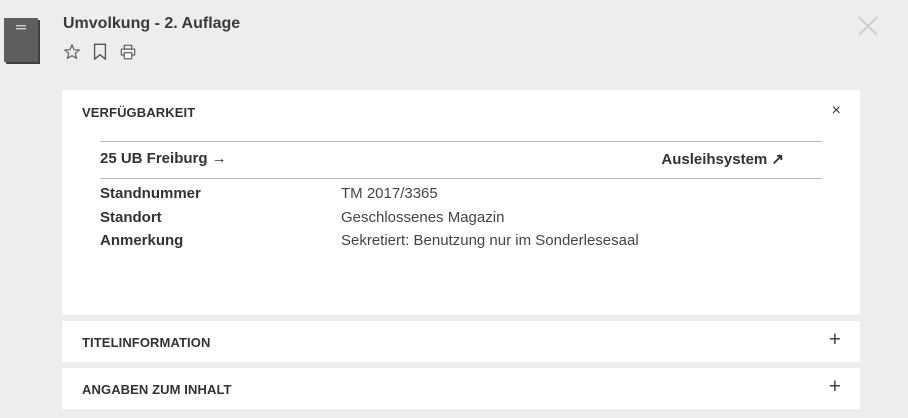  Describe the element at coordinates (23, 42) in the screenshot. I see `book-icon` at that location.